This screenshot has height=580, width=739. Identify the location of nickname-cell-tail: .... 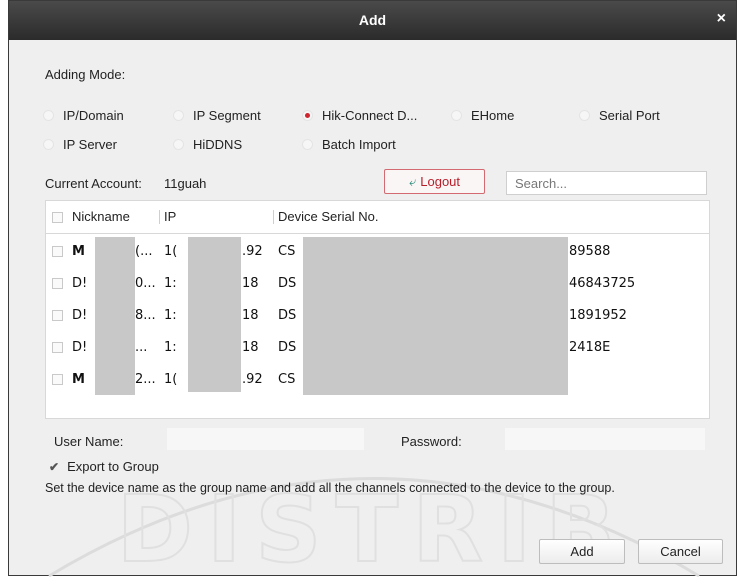
(141, 347).